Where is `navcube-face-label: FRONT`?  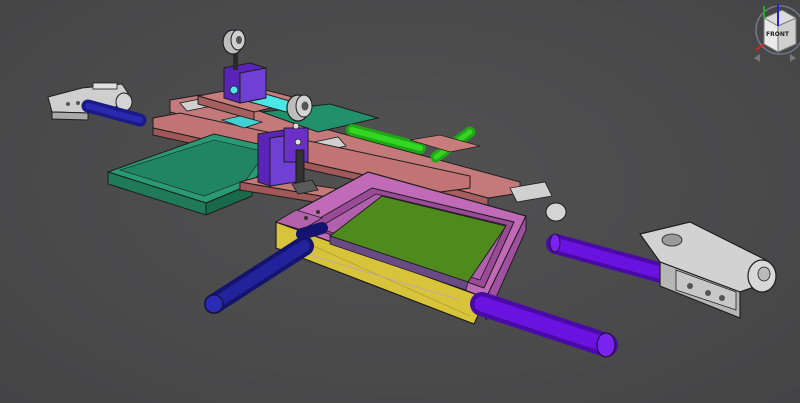 navcube-face-label: FRONT is located at coordinates (778, 34).